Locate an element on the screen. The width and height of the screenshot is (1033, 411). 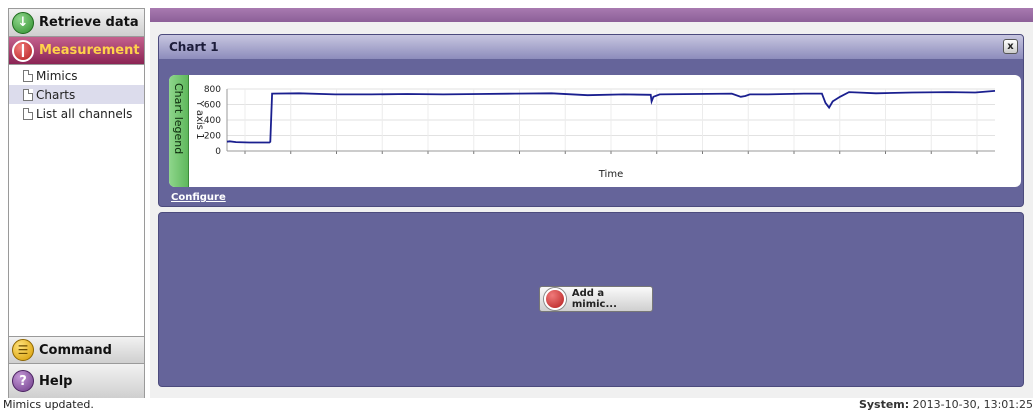
nav-command-label: Command is located at coordinates (75, 350).